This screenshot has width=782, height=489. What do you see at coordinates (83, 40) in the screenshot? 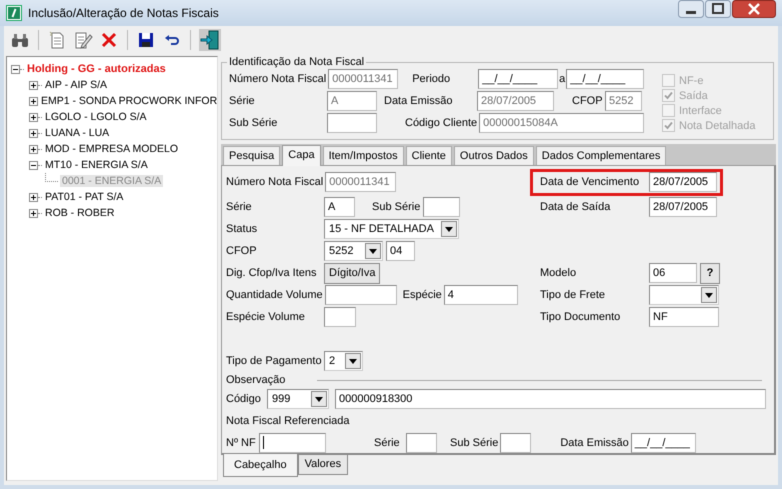
I see `edit-document-icon` at bounding box center [83, 40].